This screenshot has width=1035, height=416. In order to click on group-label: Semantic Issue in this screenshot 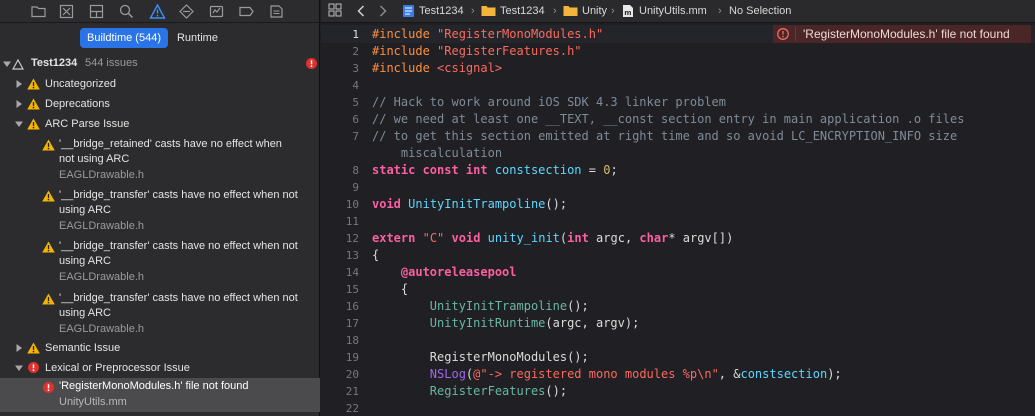, I will do `click(83, 348)`.